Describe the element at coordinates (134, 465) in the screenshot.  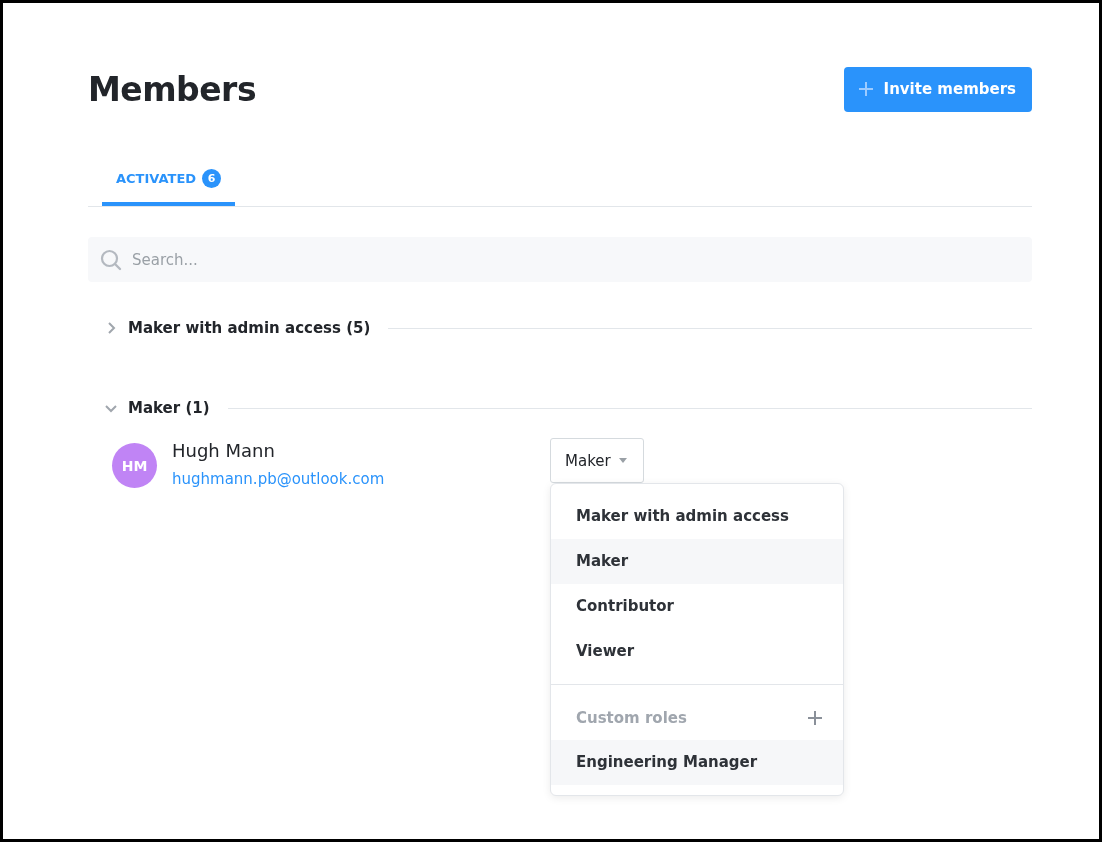
I see `avatar: HM` at that location.